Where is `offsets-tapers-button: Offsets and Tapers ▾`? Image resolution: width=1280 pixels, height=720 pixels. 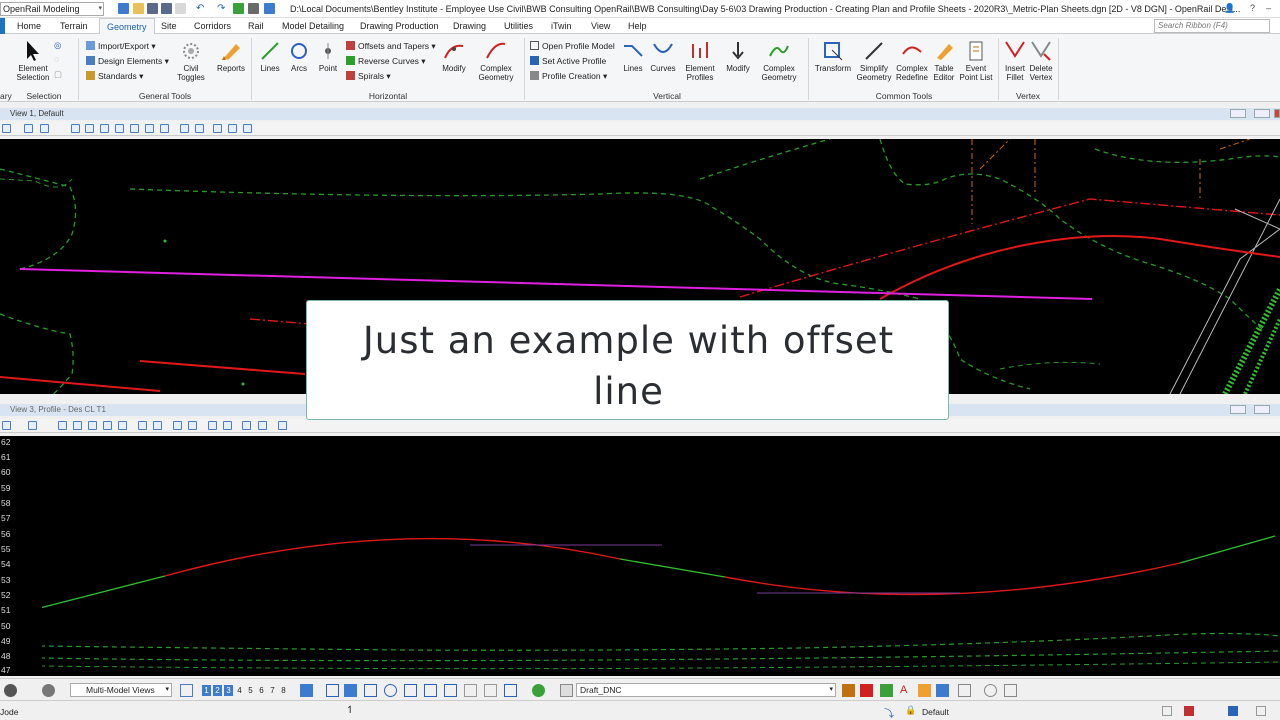
offsets-tapers-button: Offsets and Tapers ▾ is located at coordinates (391, 46).